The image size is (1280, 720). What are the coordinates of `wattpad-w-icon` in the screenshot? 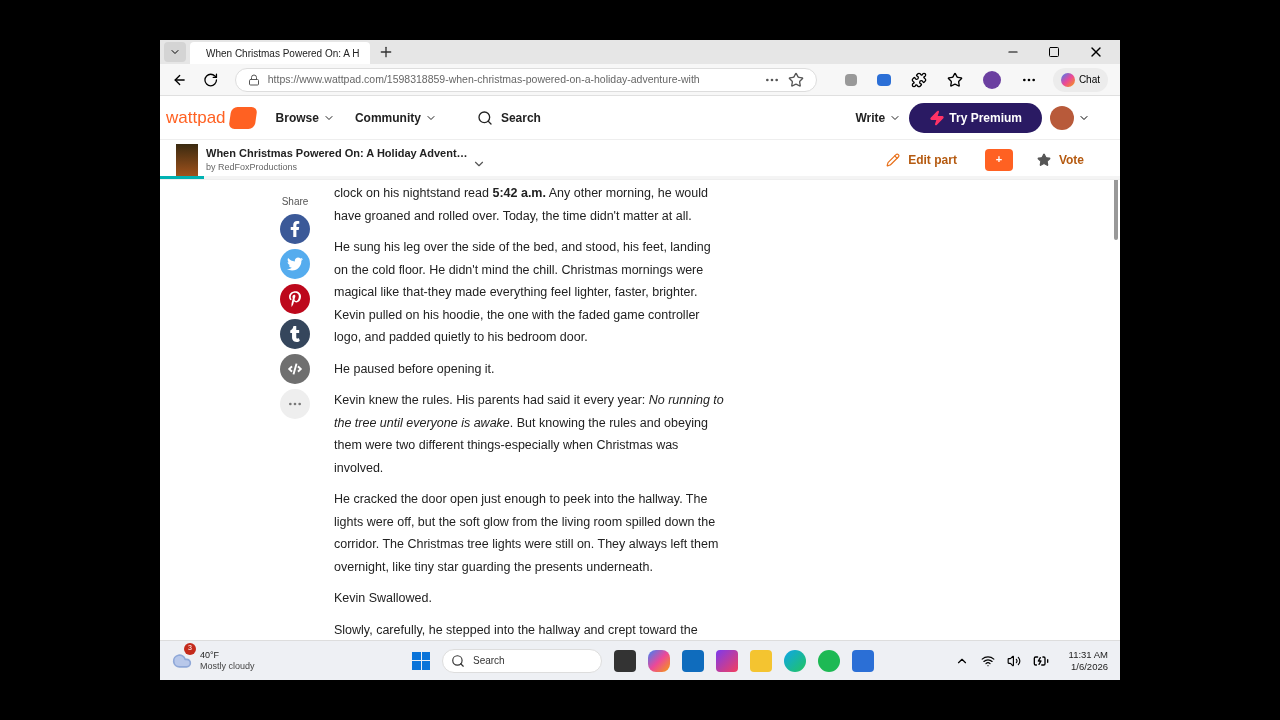 It's located at (243, 117).